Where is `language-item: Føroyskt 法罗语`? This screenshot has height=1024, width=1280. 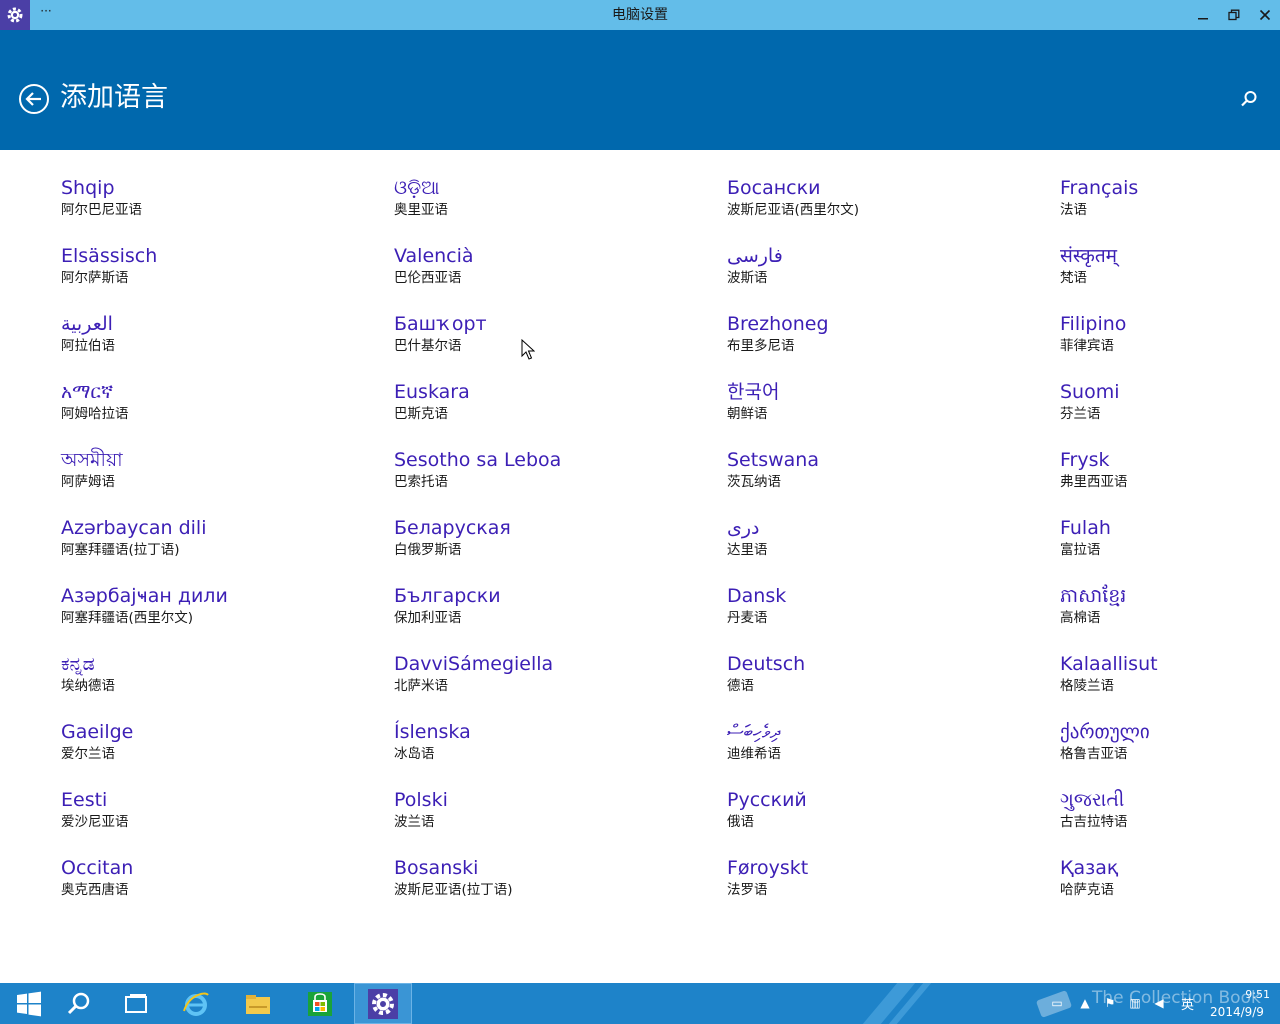
language-item: Føroyskt 法罗语 is located at coordinates (887, 890).